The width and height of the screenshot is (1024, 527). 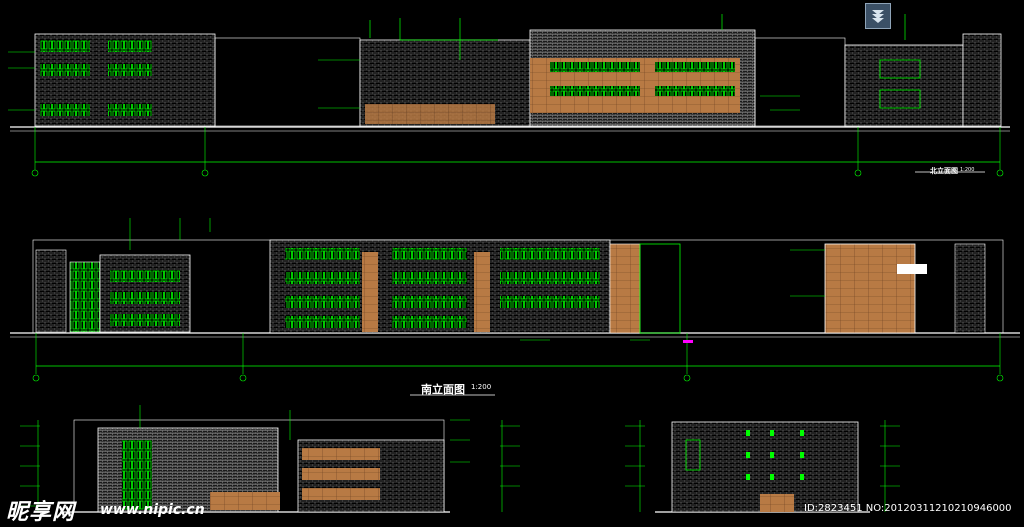 I want to click on watermark-url: www.nipic.cn, so click(x=152, y=510).